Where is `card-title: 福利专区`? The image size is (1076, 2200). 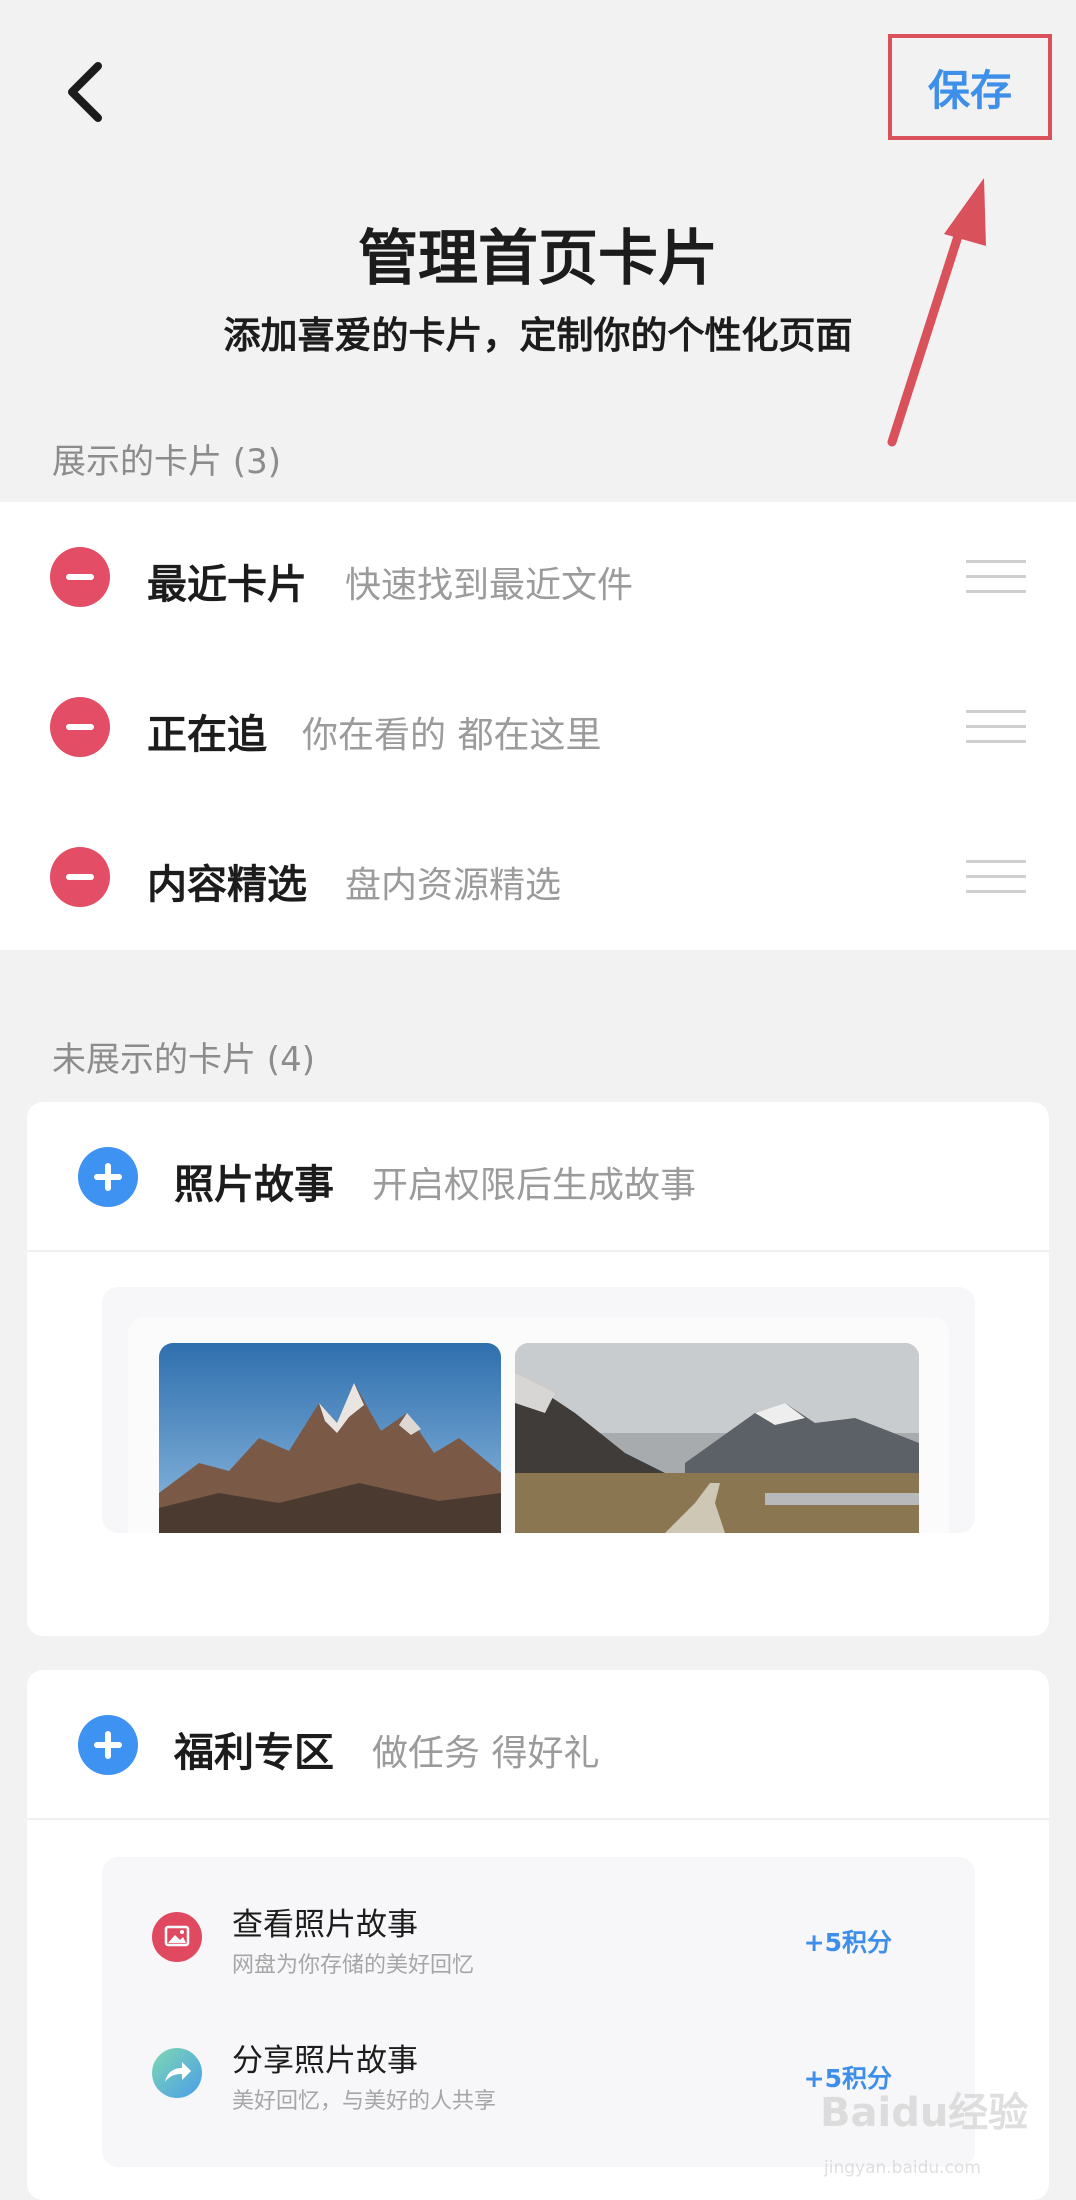 card-title: 福利专区 is located at coordinates (254, 1753).